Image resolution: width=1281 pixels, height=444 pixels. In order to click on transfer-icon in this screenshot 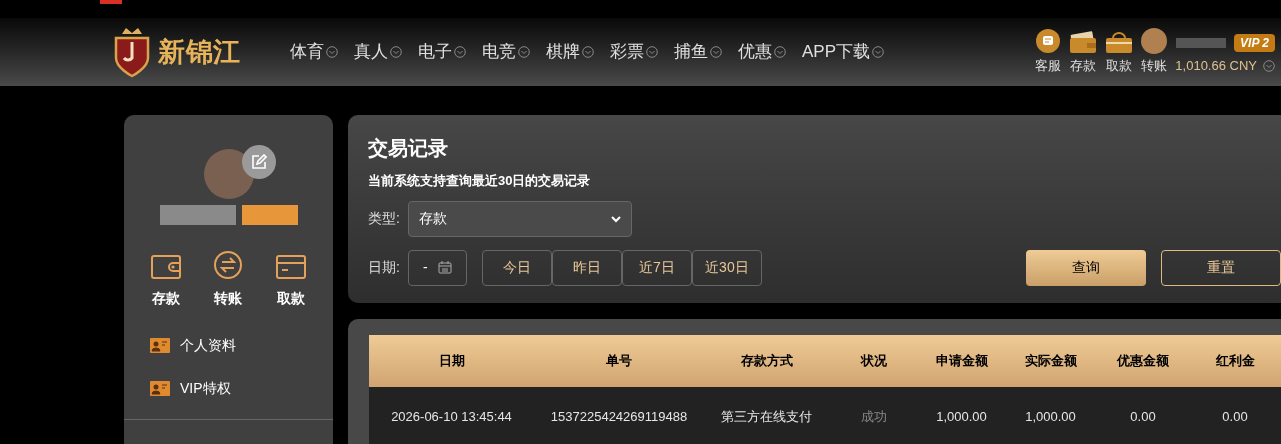, I will do `click(228, 265)`.